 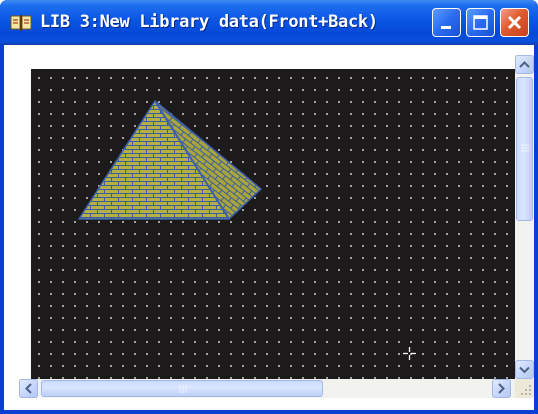 I want to click on window-title: LIB 3:New Library data(Front+Back), so click(x=209, y=22).